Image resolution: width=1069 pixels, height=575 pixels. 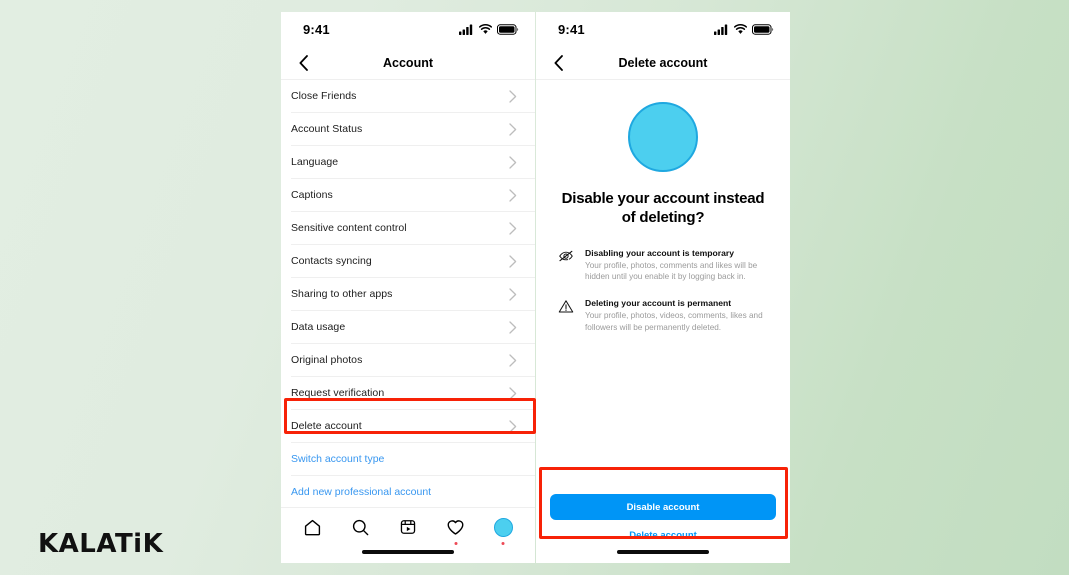 I want to click on settings-row-contacts-syncing: Contacts syncing, so click(x=408, y=261).